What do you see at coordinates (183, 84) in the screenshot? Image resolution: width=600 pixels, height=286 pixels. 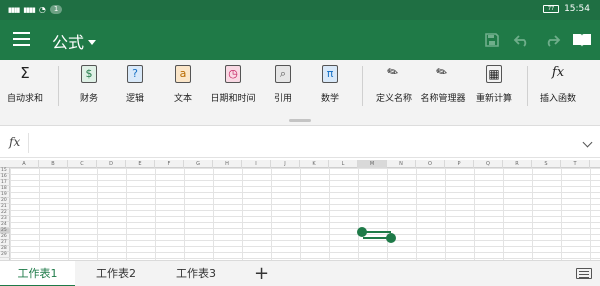 I see `ribbon-text: a 文本` at bounding box center [183, 84].